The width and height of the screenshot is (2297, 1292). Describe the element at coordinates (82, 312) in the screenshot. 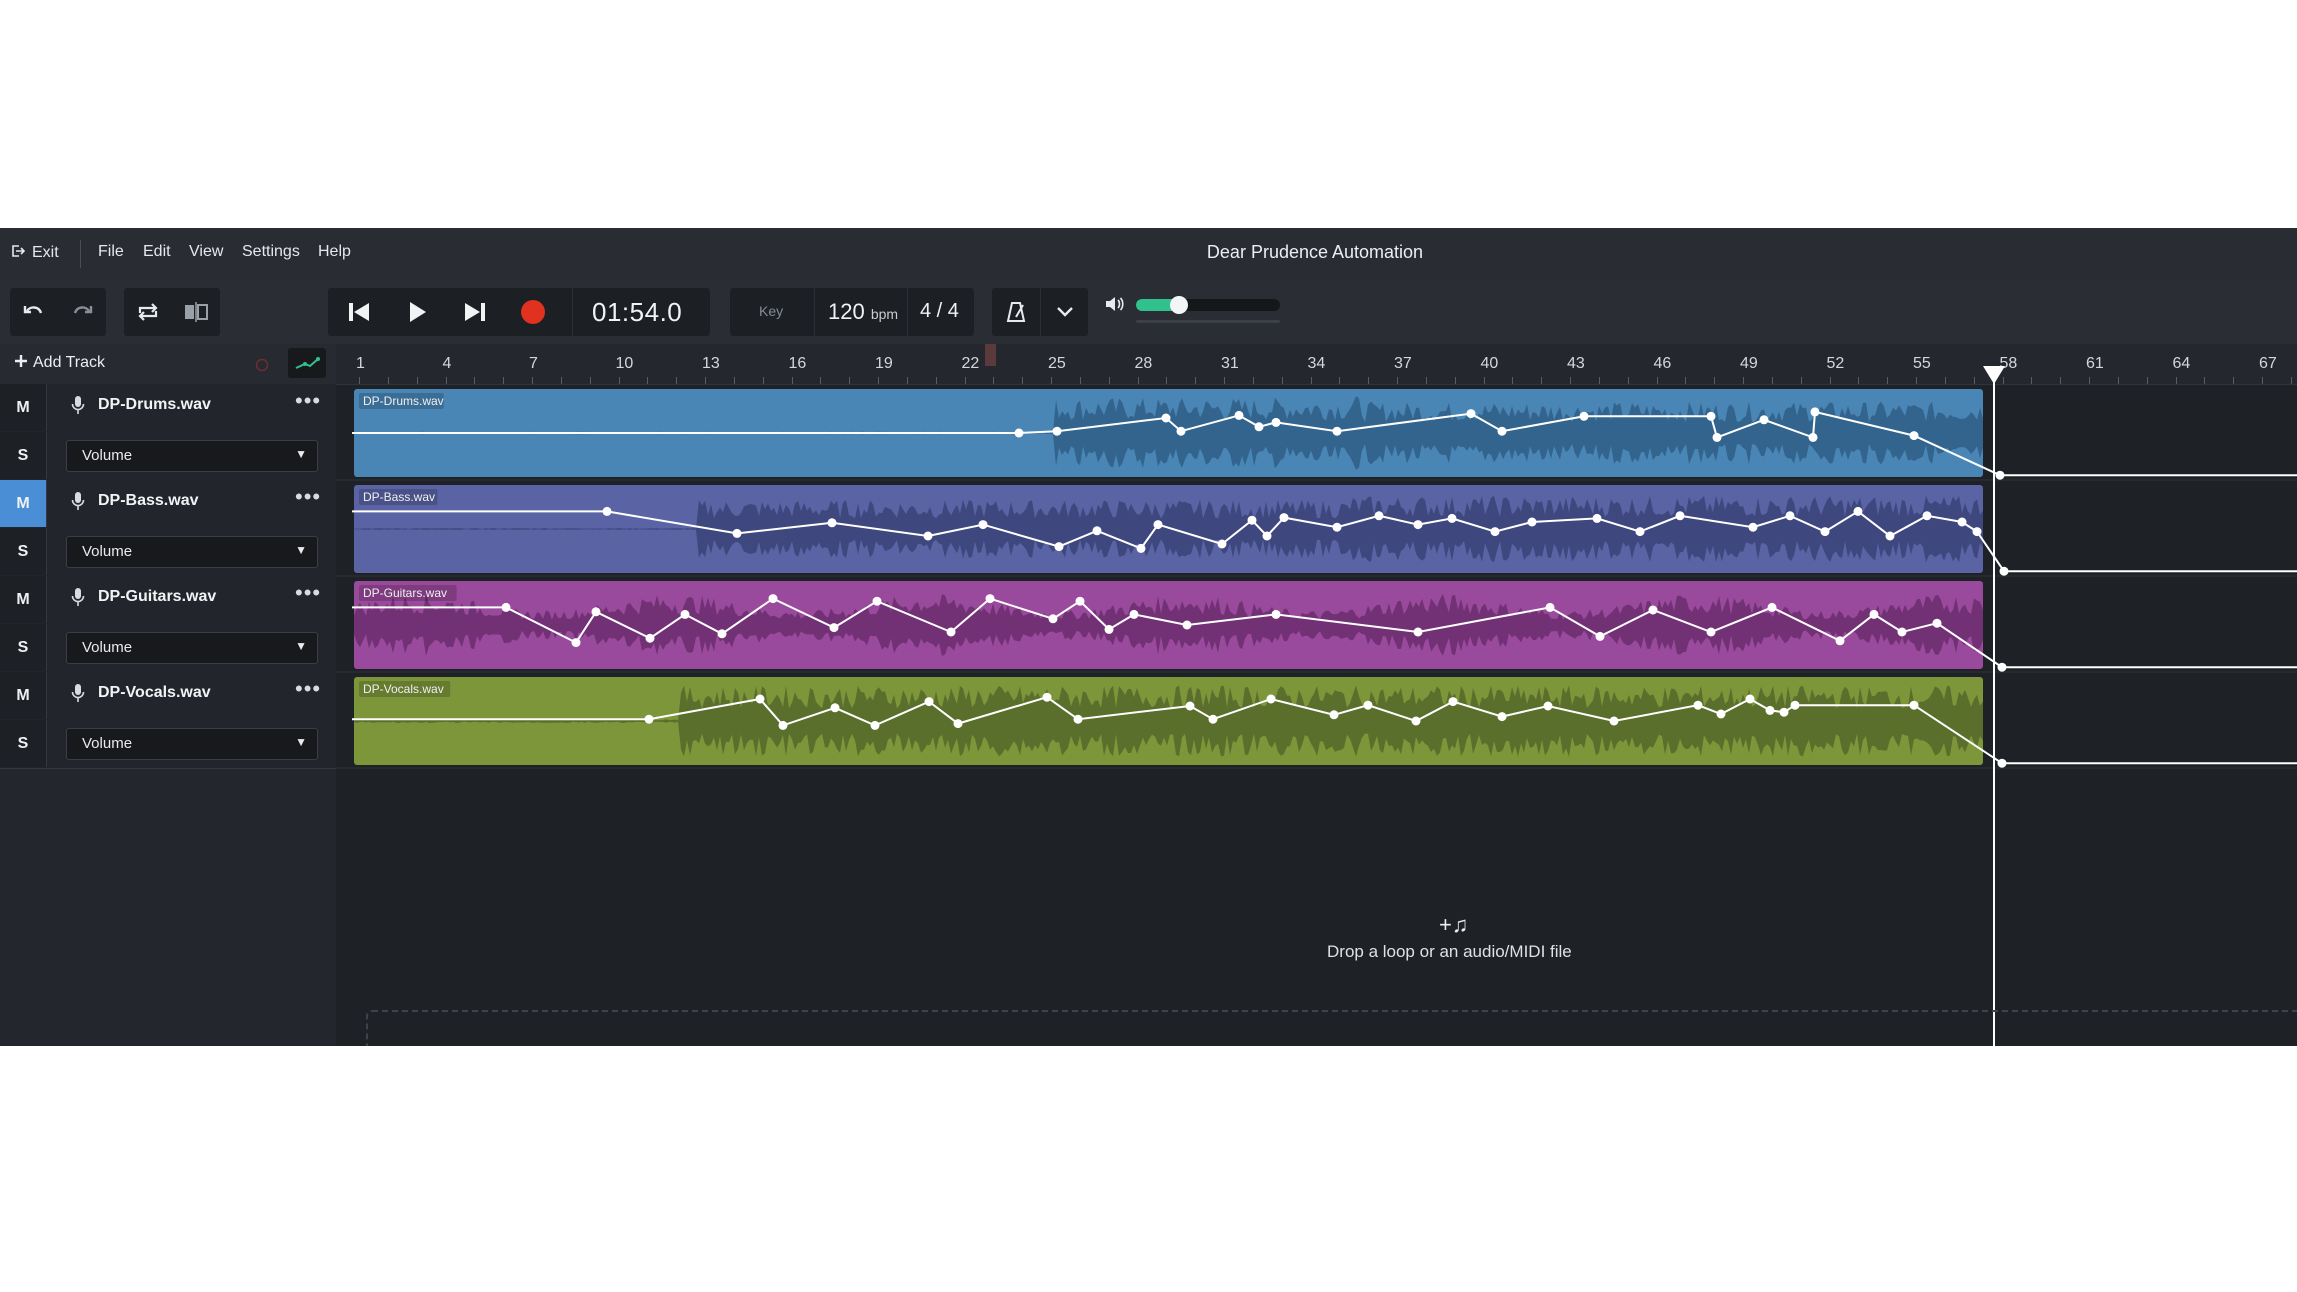

I see `redo-button` at that location.